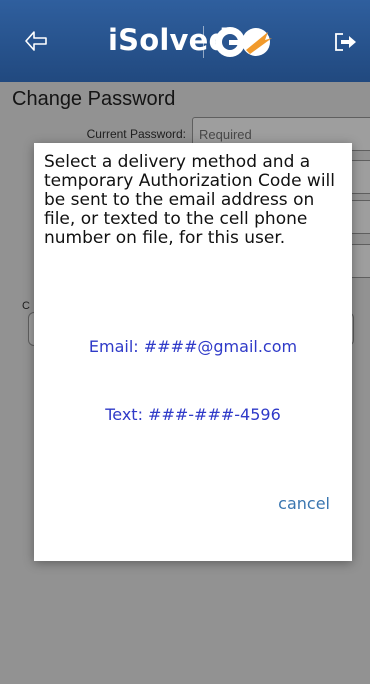  Describe the element at coordinates (304, 503) in the screenshot. I see `cancel-button: cancel` at that location.